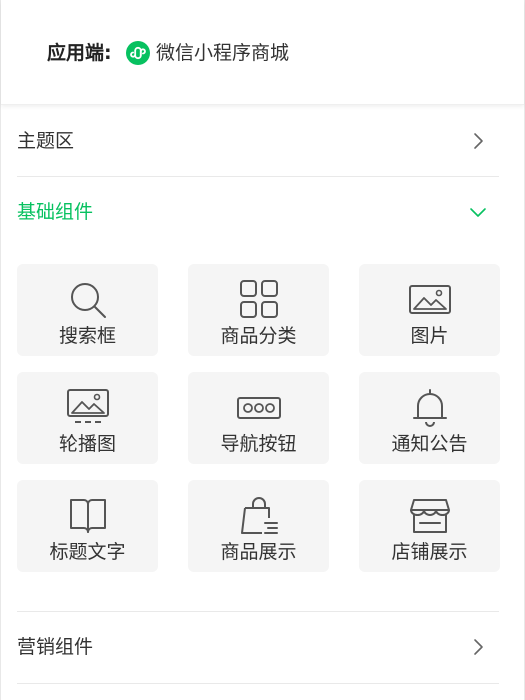  I want to click on component-notice: 通知公告, so click(429, 418).